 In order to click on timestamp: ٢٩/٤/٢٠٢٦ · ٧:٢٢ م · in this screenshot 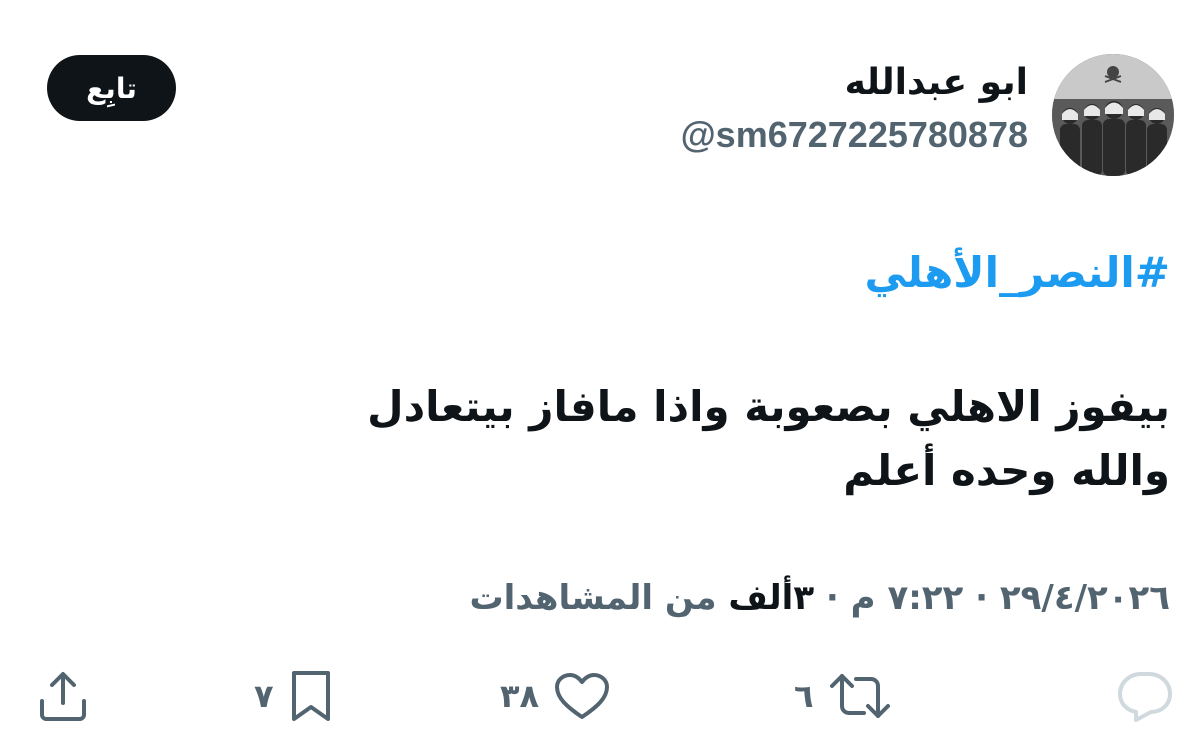, I will do `click(992, 598)`.